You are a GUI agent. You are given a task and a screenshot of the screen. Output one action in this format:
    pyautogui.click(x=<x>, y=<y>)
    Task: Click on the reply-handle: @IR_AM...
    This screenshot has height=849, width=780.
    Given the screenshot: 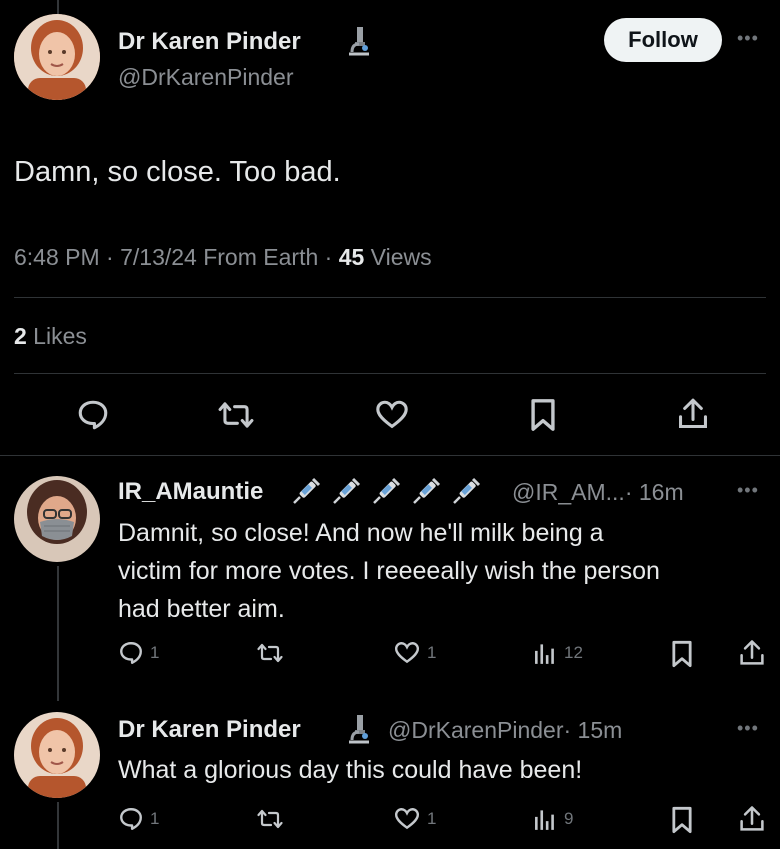 What is the action you would take?
    pyautogui.click(x=568, y=492)
    